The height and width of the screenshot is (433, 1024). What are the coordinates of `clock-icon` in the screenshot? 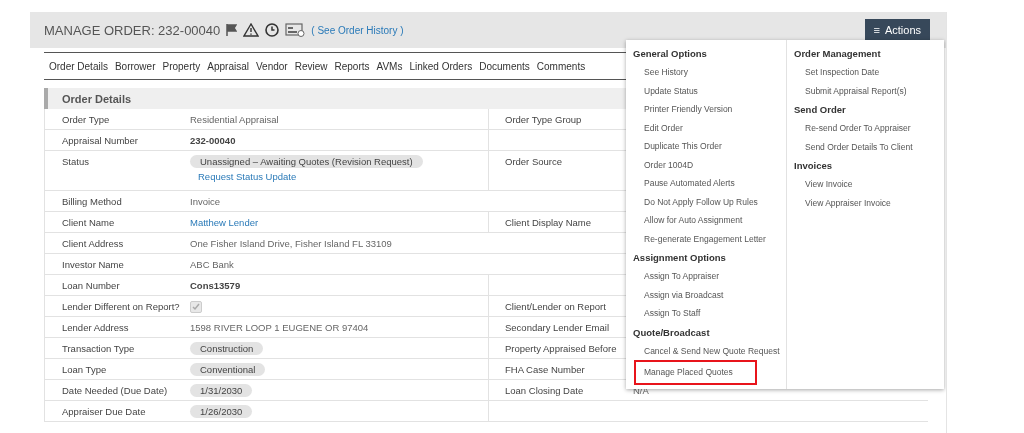 It's located at (272, 30).